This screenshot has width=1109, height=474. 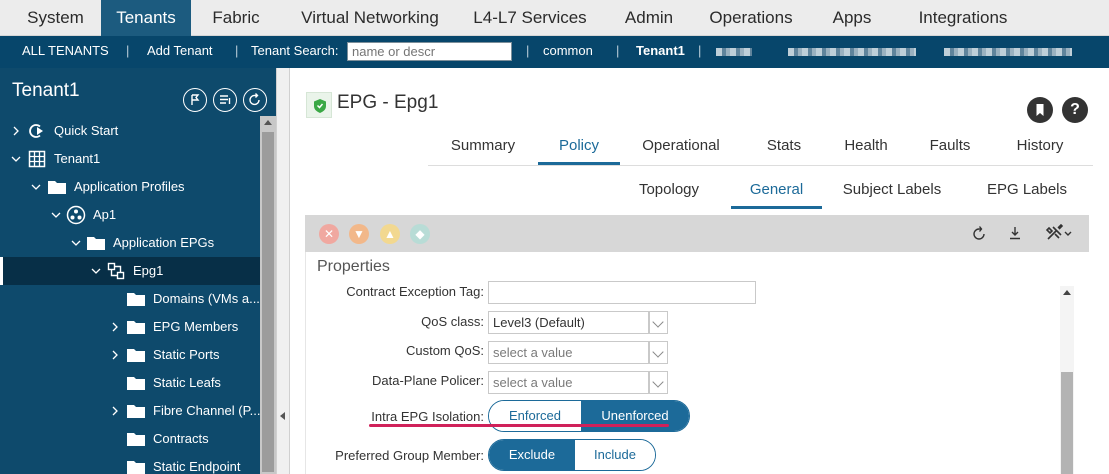 I want to click on sidebar-scrollbar, so click(x=268, y=295).